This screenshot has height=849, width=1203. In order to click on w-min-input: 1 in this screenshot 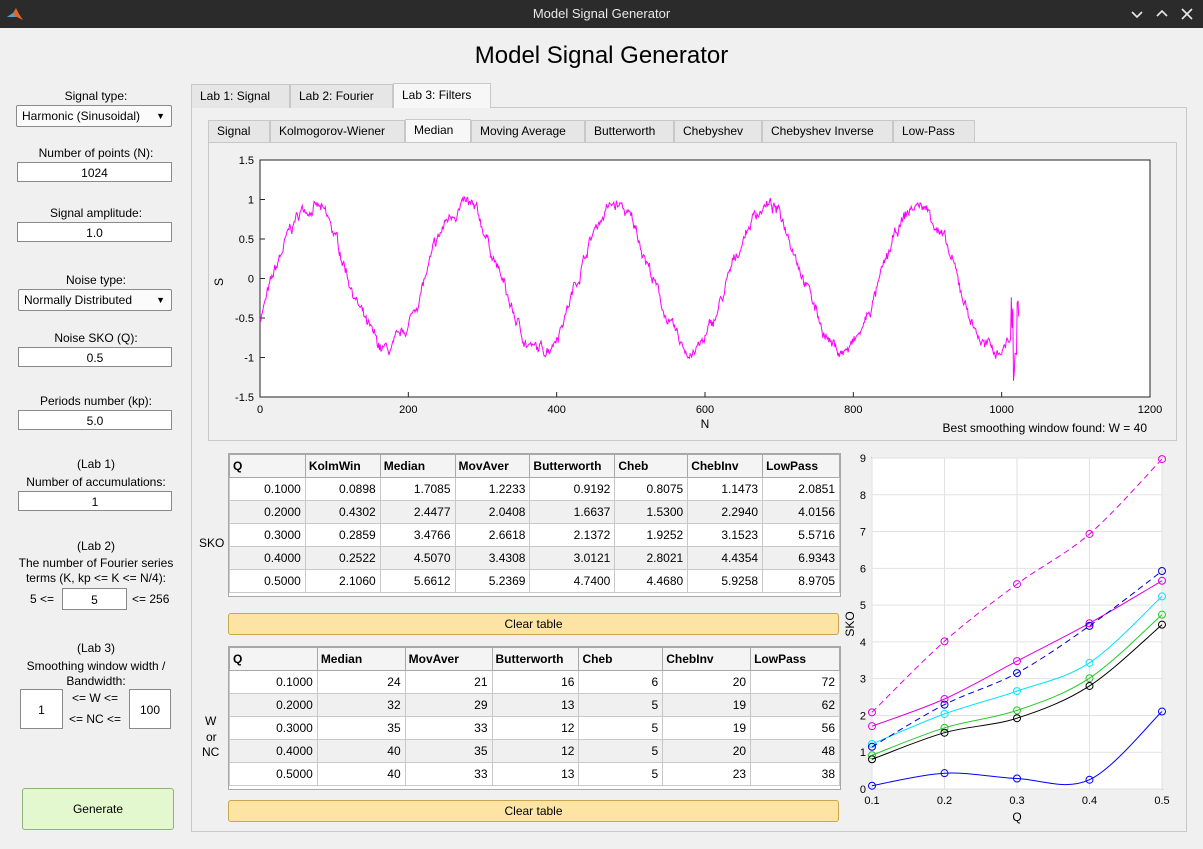, I will do `click(41, 709)`.